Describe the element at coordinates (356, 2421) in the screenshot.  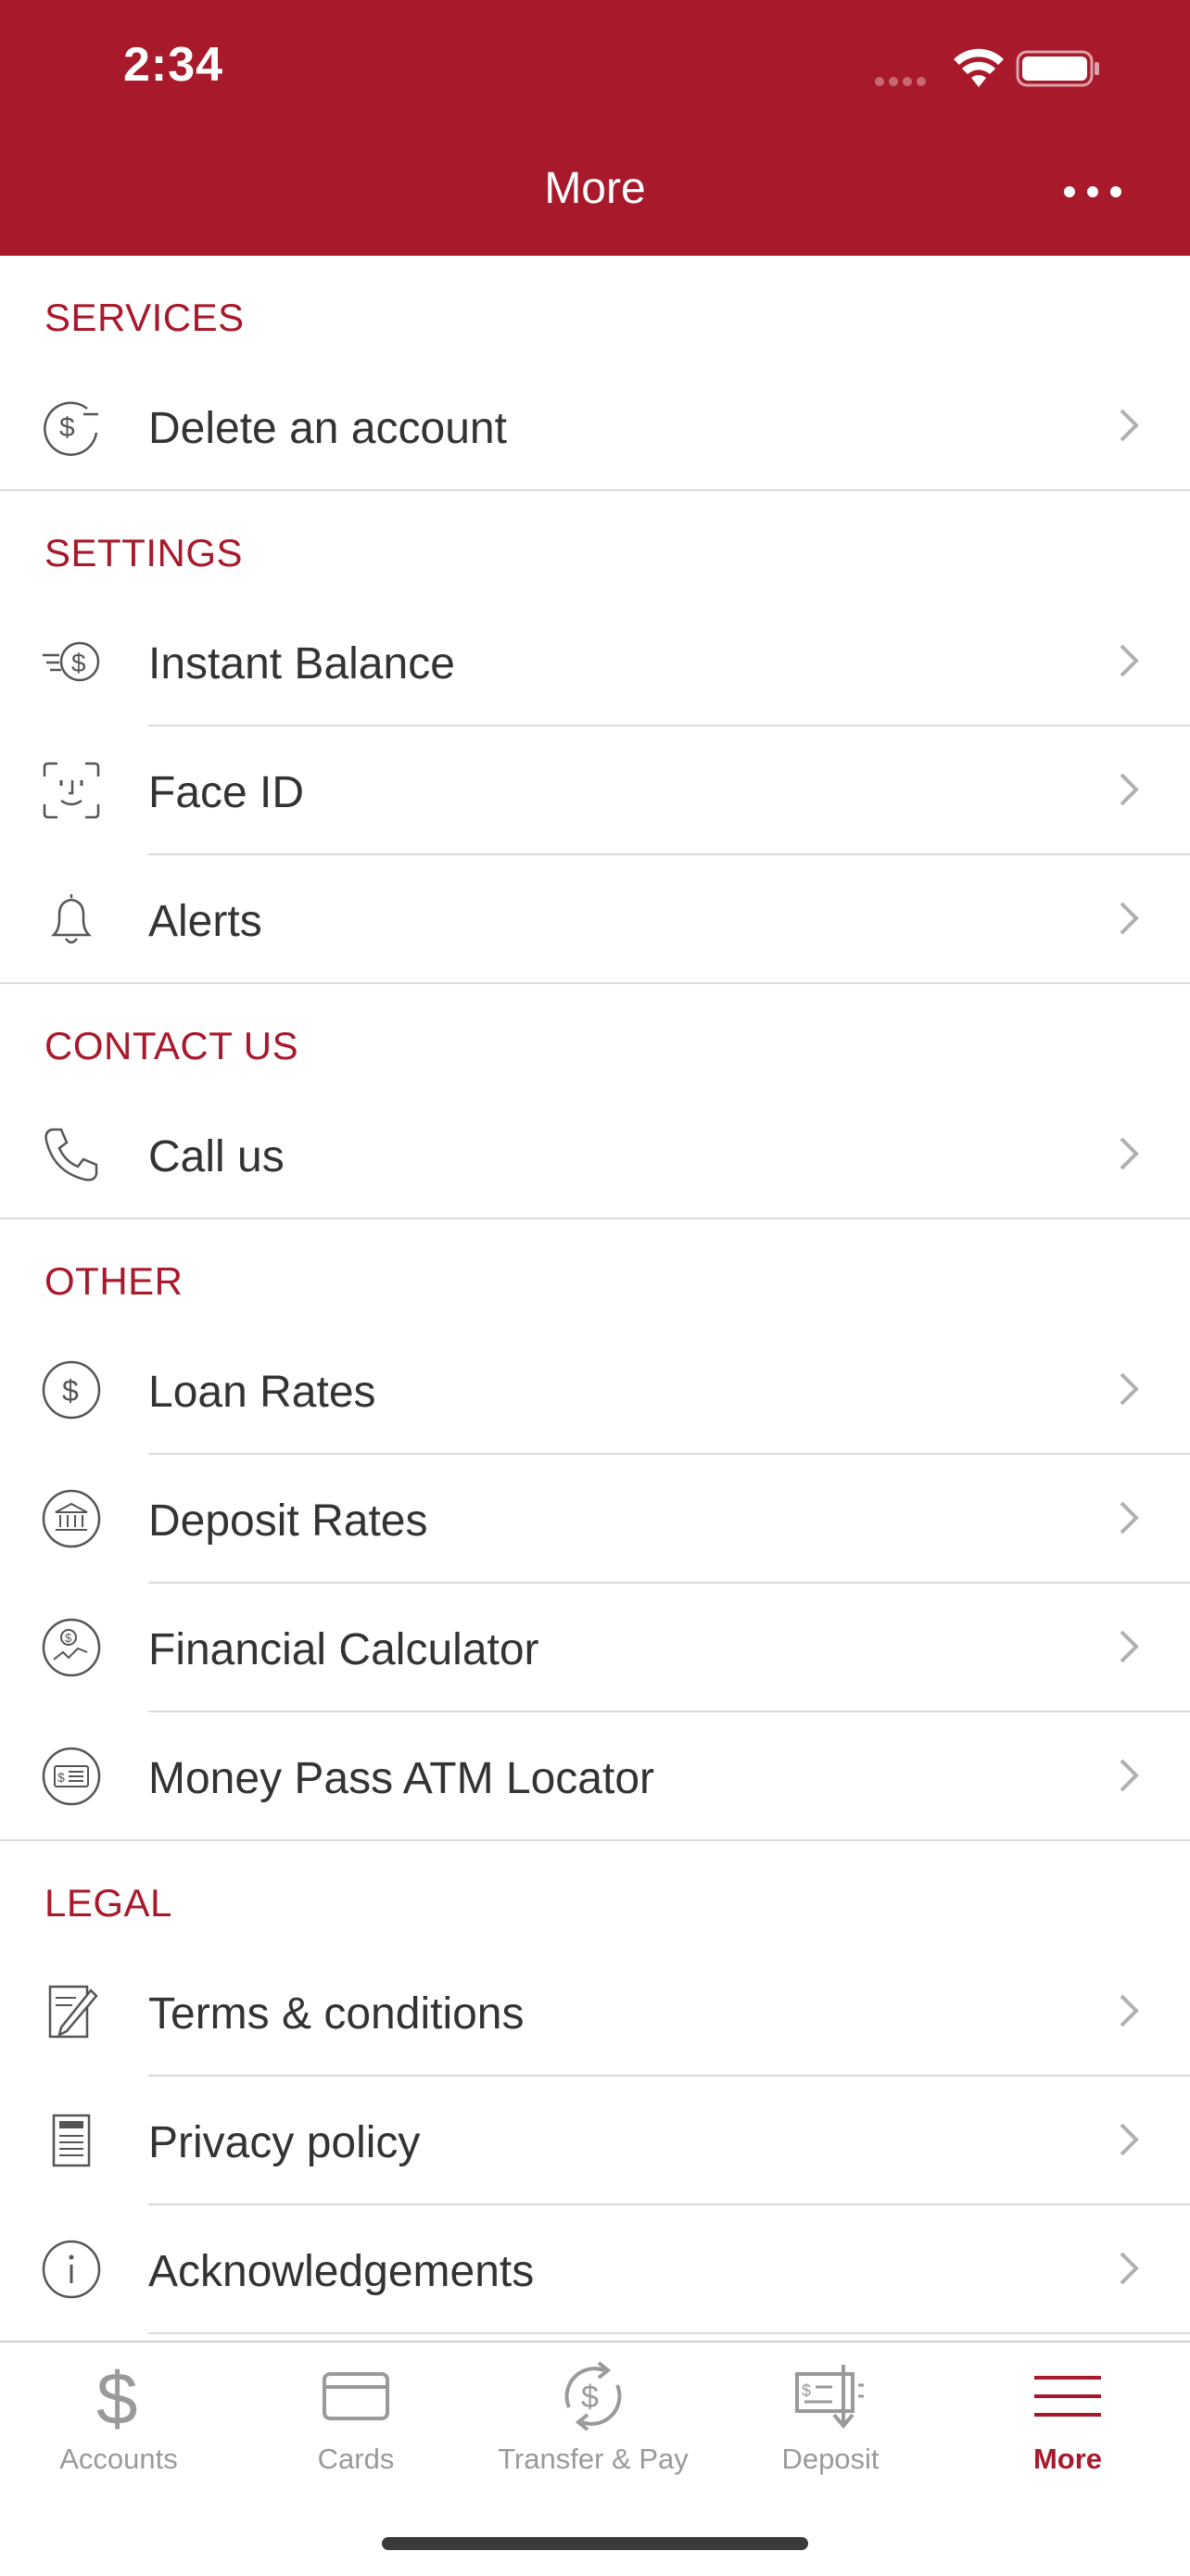
I see `tab-cards: Cards` at that location.